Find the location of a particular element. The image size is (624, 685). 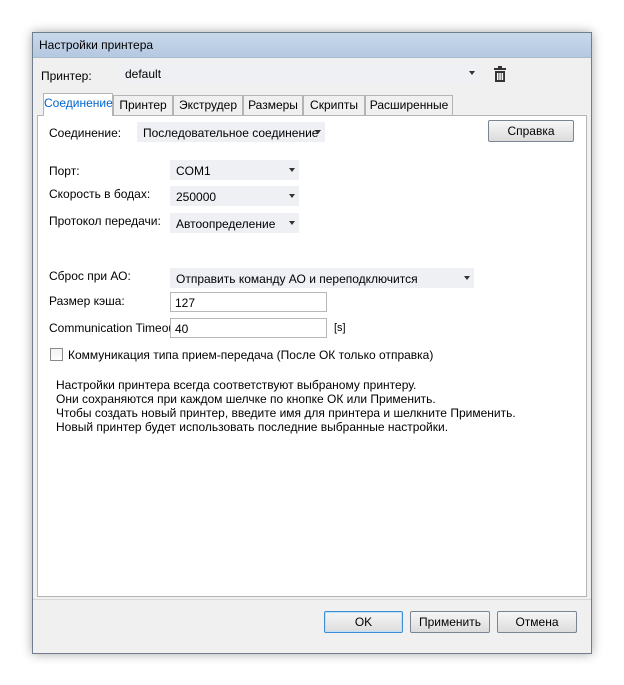

baud-select-value: 250000 is located at coordinates (196, 197).